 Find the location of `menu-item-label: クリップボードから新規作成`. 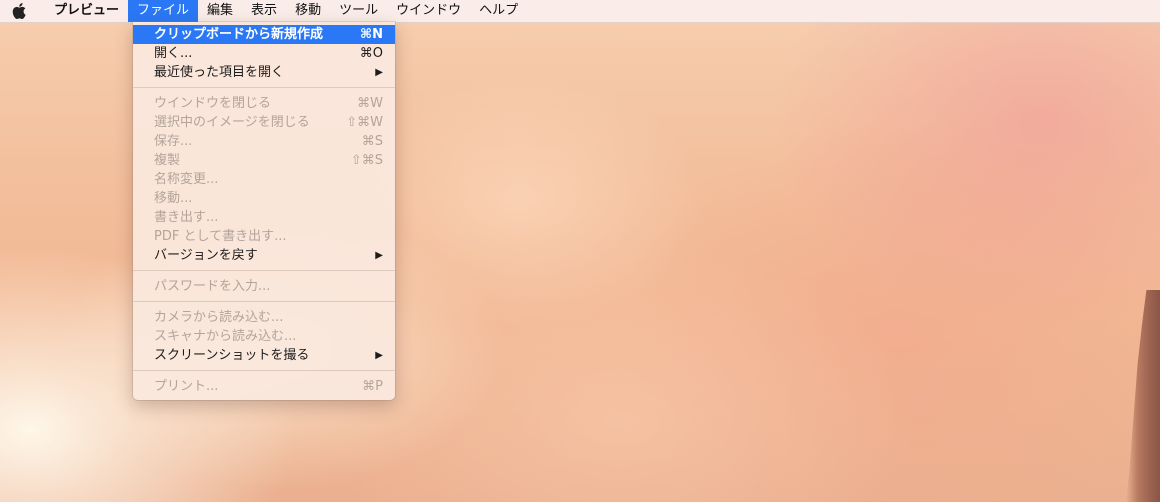

menu-item-label: クリップボードから新規作成 is located at coordinates (239, 34).